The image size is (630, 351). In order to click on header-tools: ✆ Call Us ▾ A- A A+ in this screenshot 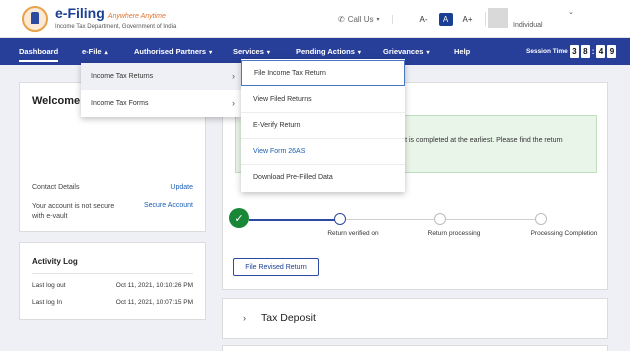, I will do `click(417, 19)`.